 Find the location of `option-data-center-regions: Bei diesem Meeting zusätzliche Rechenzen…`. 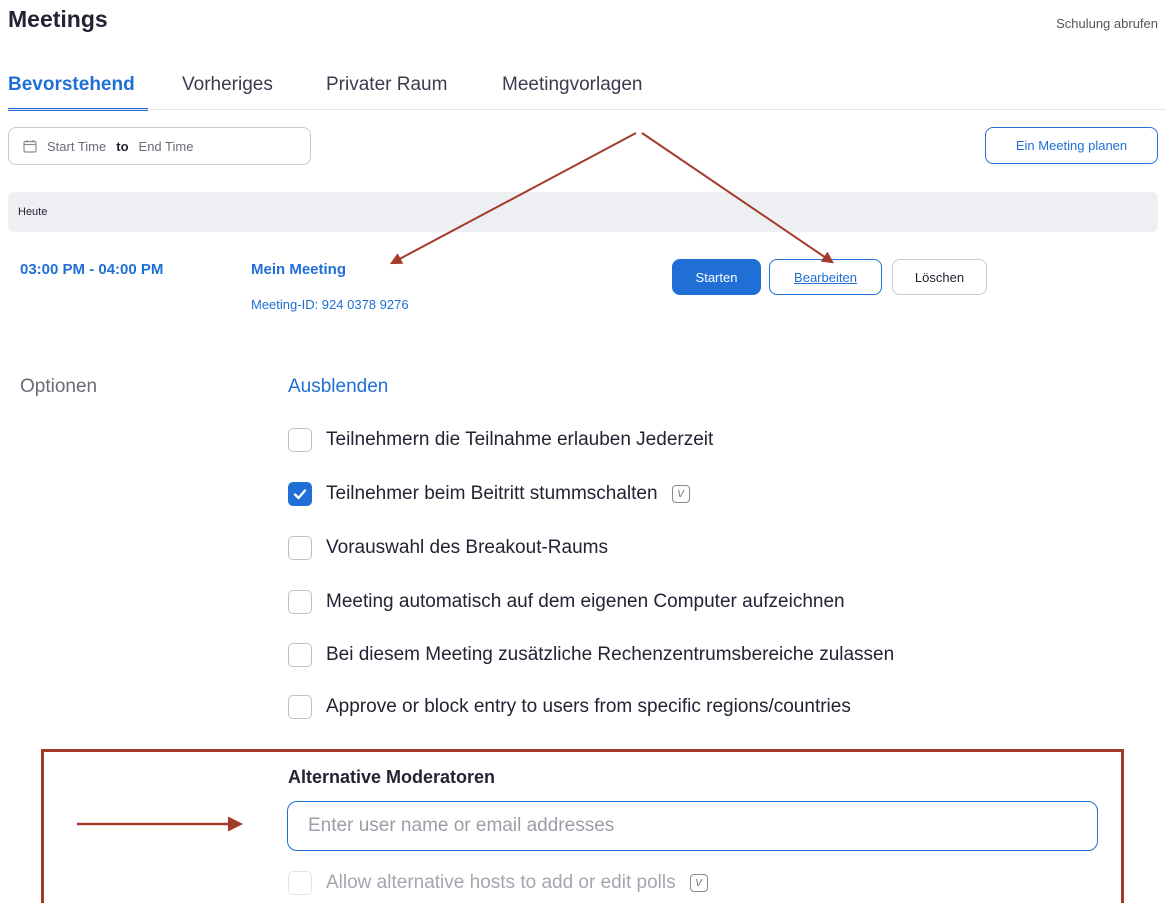

option-data-center-regions: Bei diesem Meeting zusätzliche Rechenzen… is located at coordinates (591, 655).